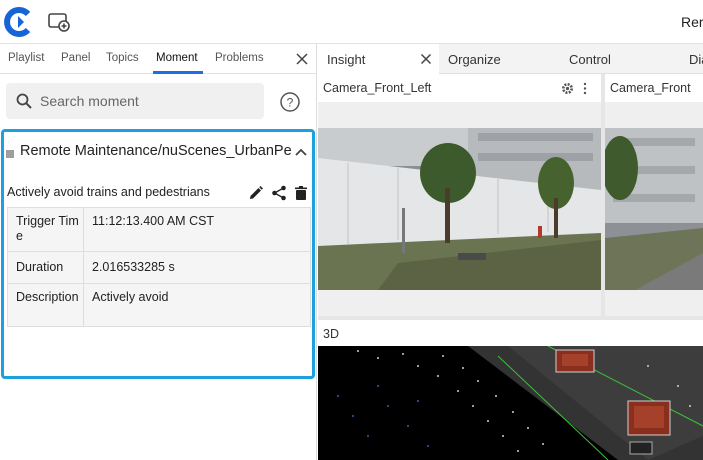  I want to click on help-icon: ?, so click(290, 102).